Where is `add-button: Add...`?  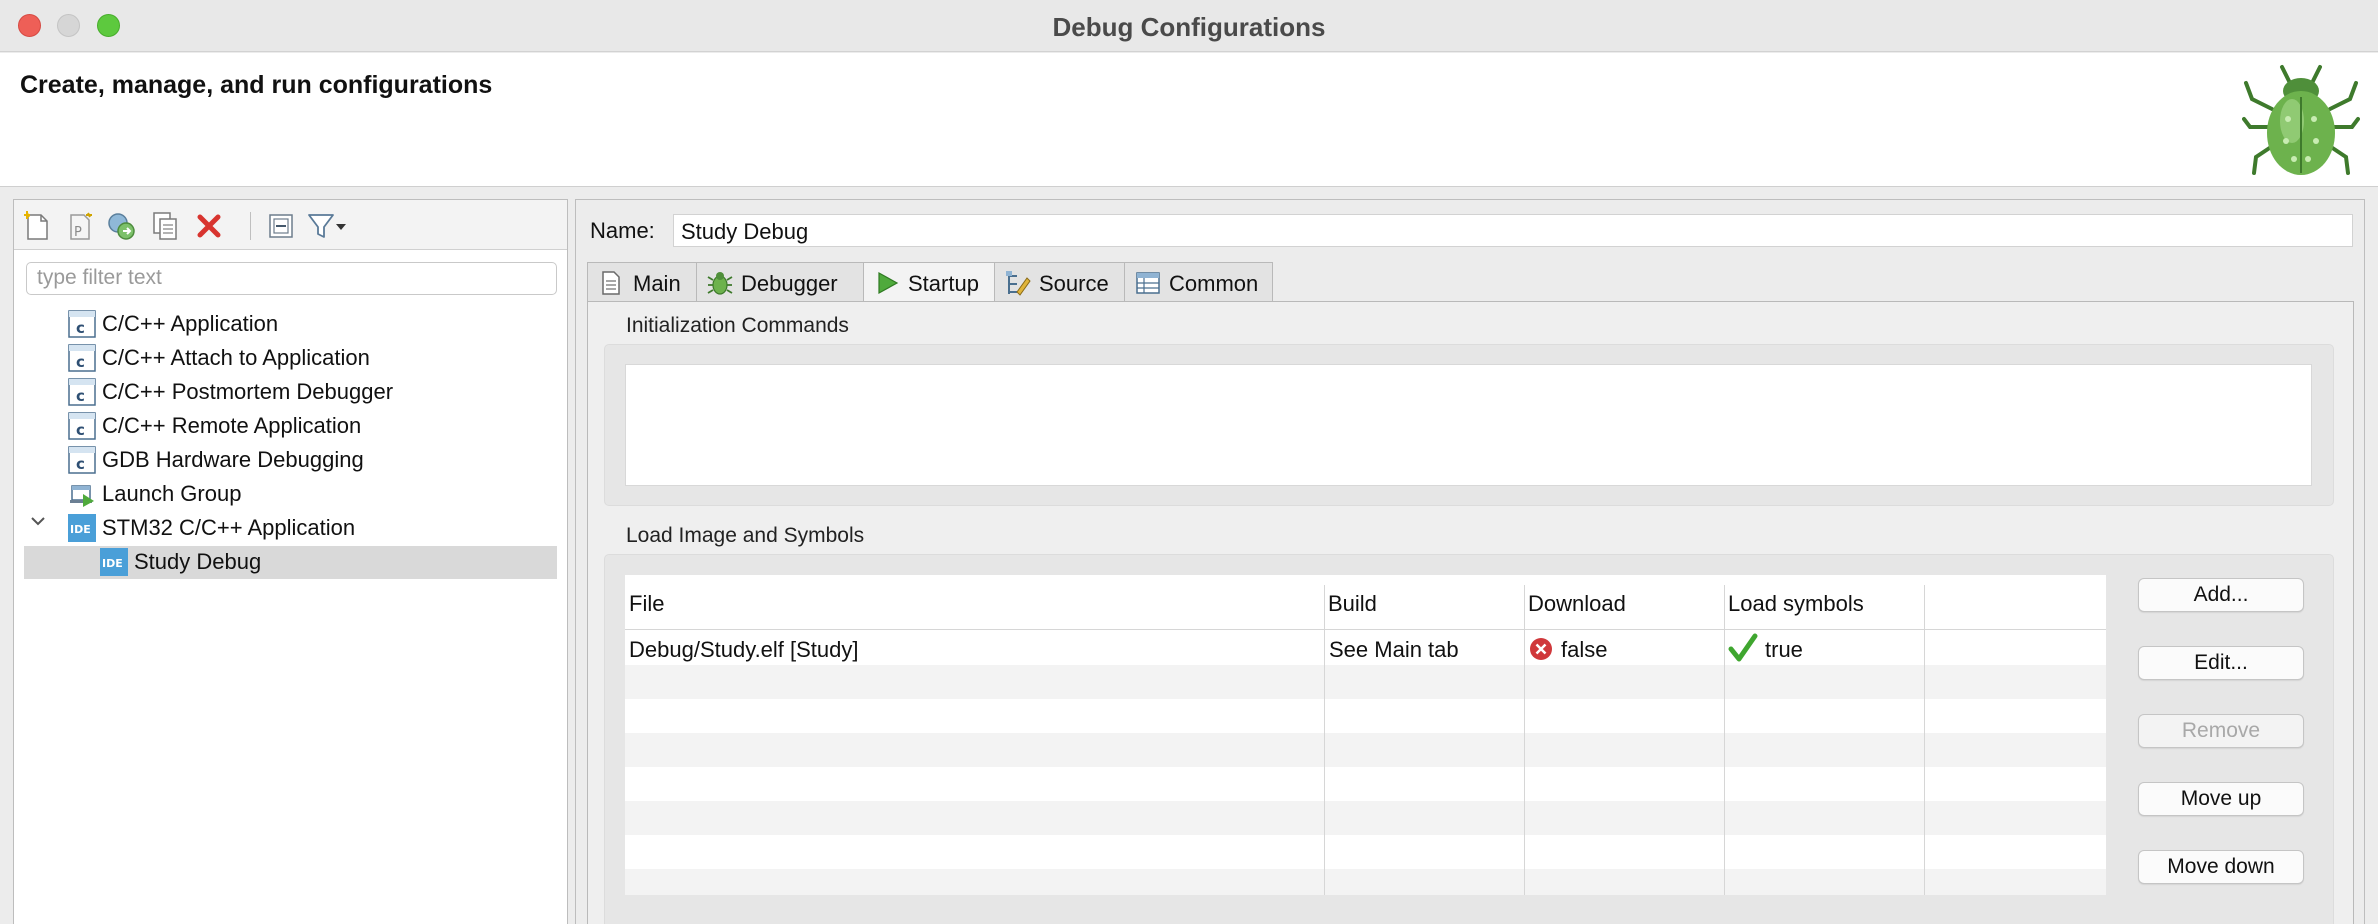 add-button: Add... is located at coordinates (2221, 595).